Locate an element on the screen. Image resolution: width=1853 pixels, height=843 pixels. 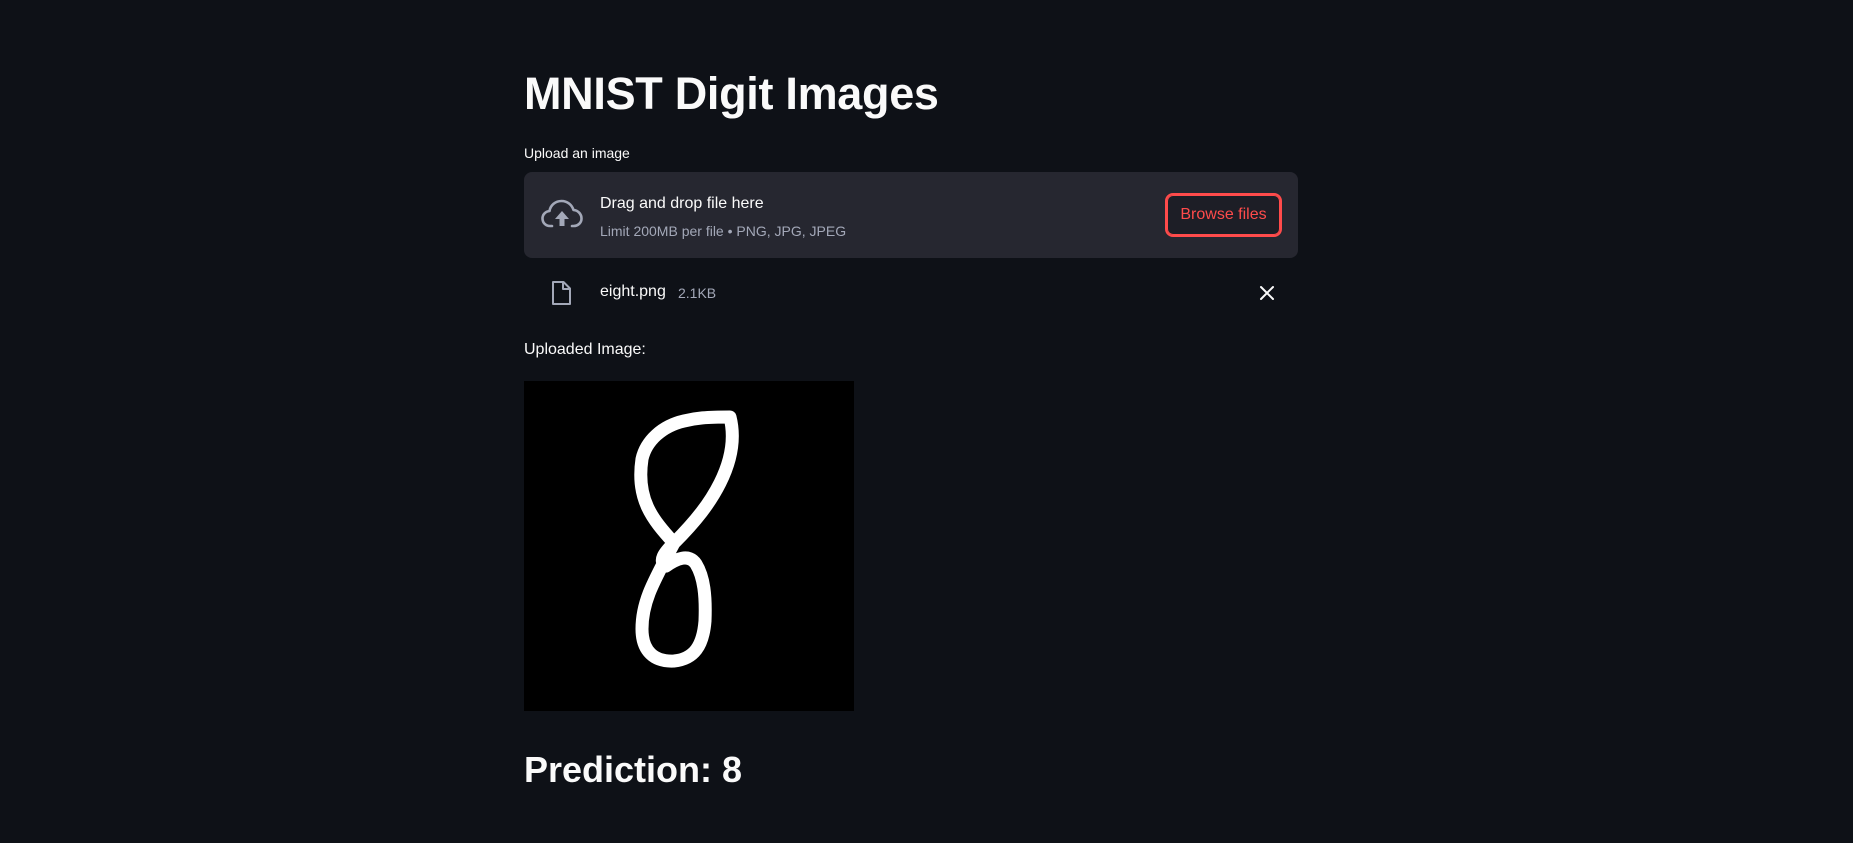
browse-files-button: Browse files is located at coordinates (1223, 215).